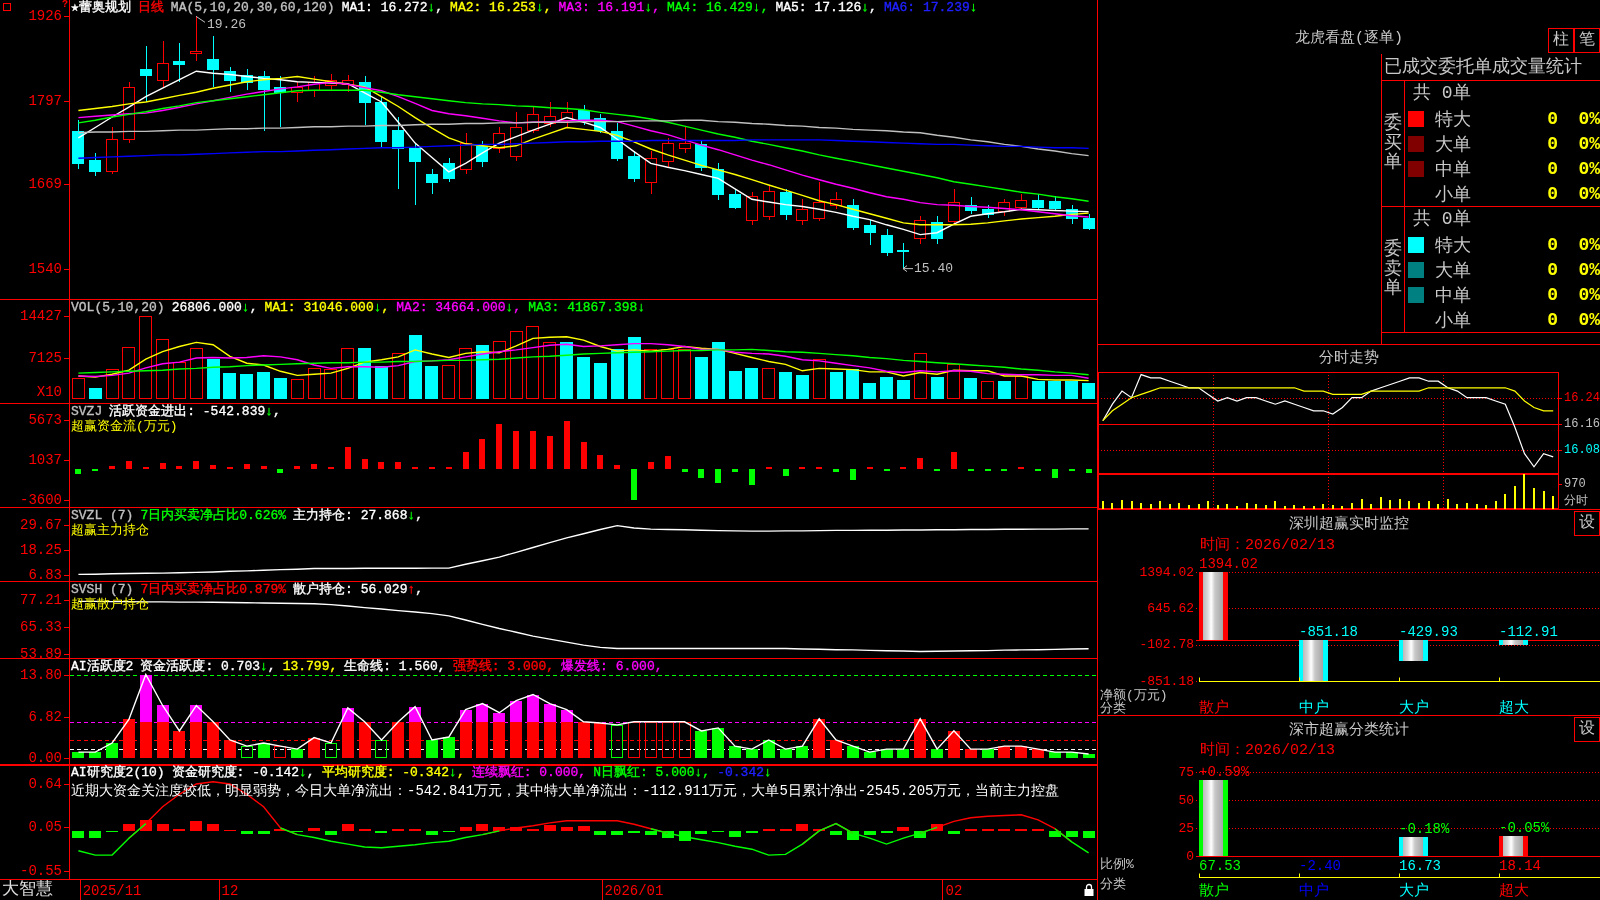 This screenshot has width=1600, height=900. I want to click on legend-text: 平均研究度: -0.342↓,, so click(393, 772).